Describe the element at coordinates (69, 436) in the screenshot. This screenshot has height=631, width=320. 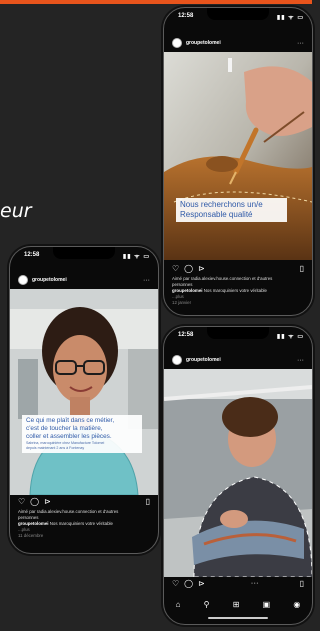
I see `overlay-line: coller et assembler les pièces.` at that location.